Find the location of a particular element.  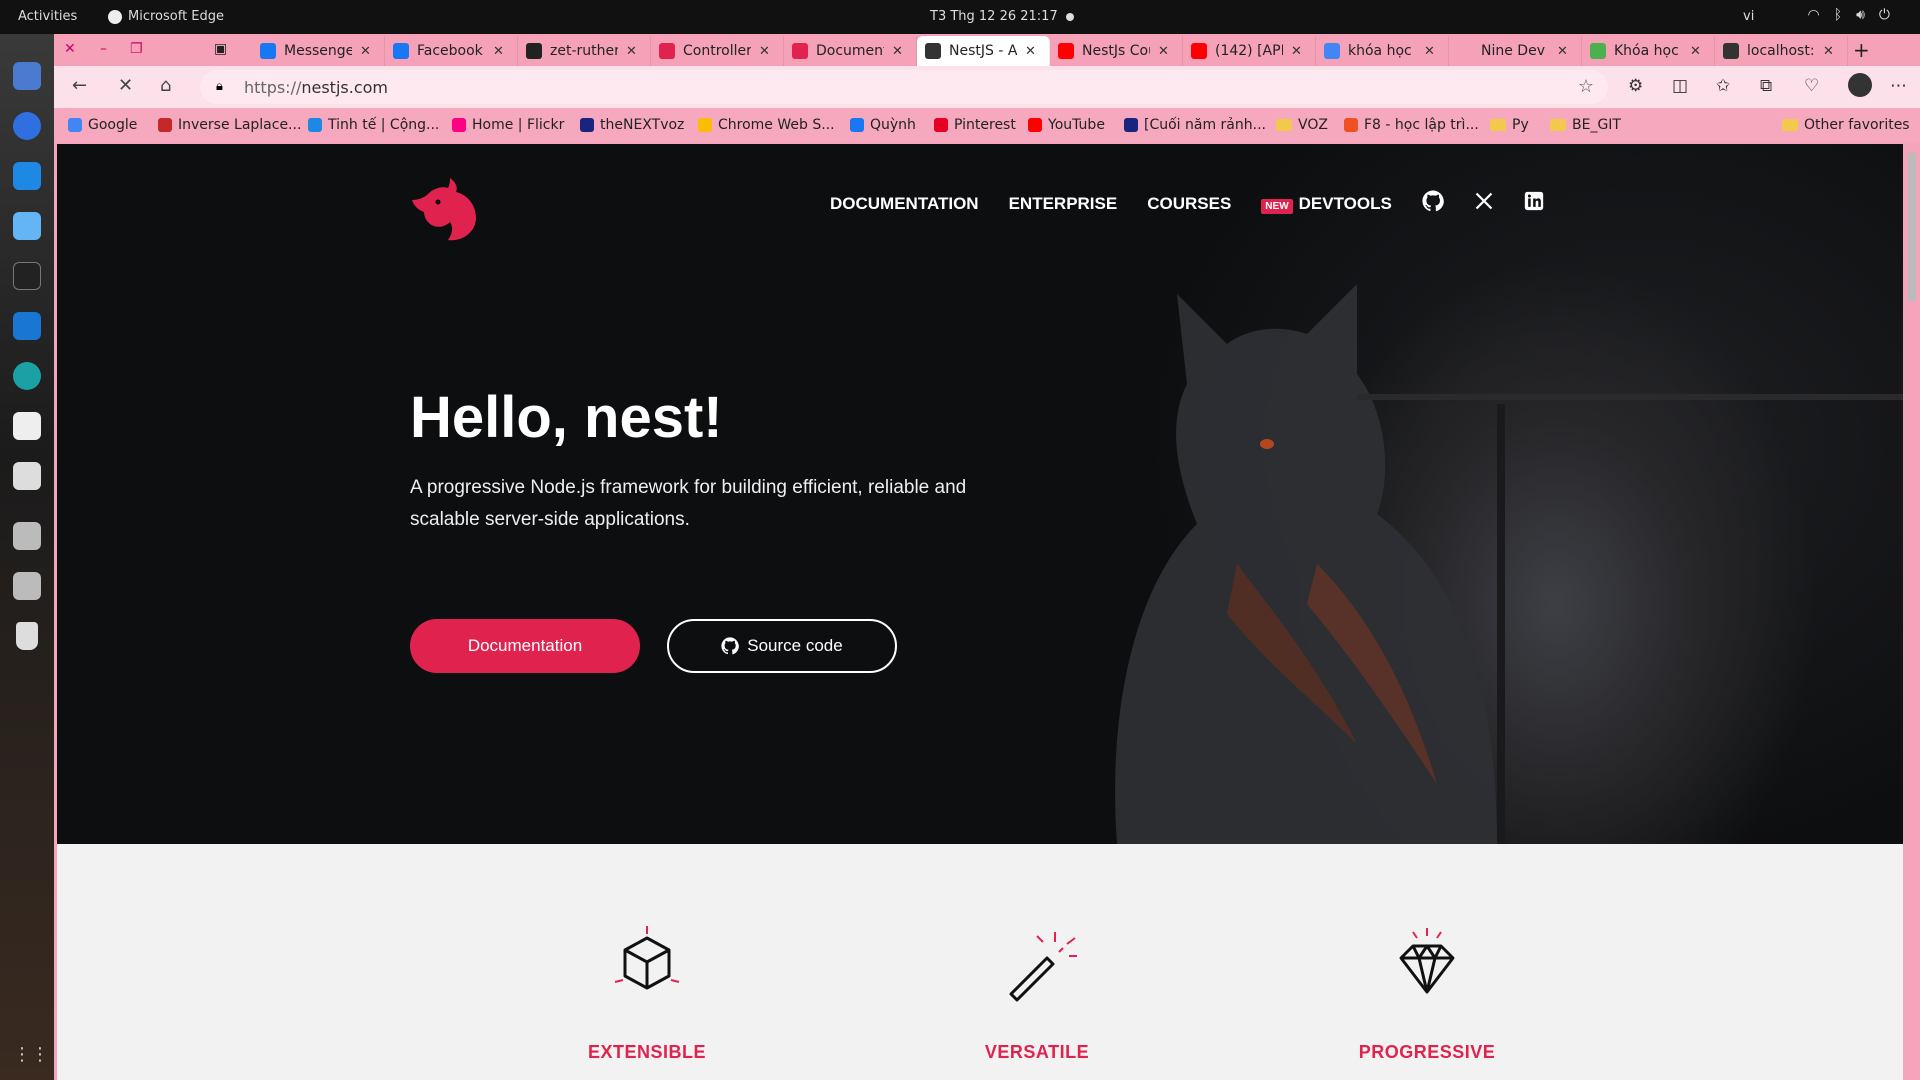

tab-title: Khóa học is located at coordinates (1646, 51).